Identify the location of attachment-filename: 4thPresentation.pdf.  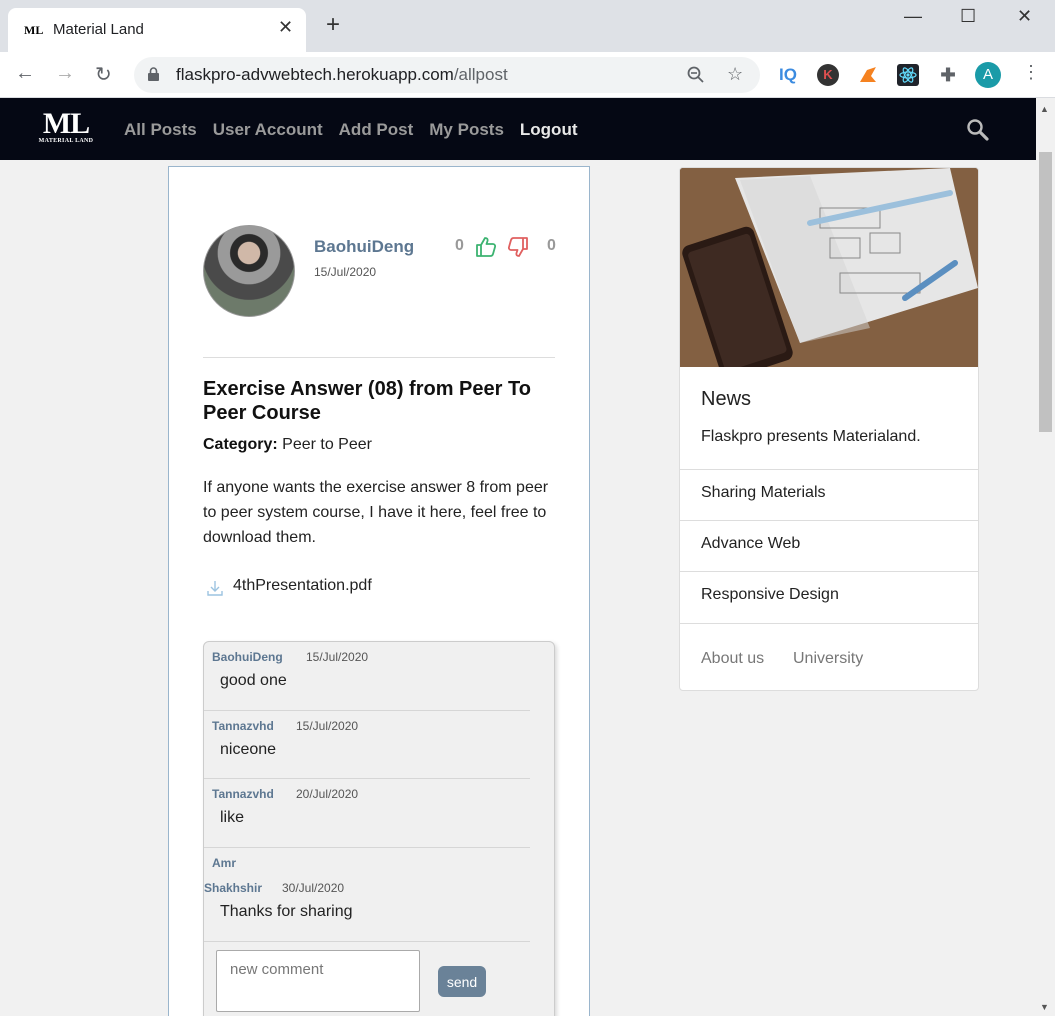
(302, 585).